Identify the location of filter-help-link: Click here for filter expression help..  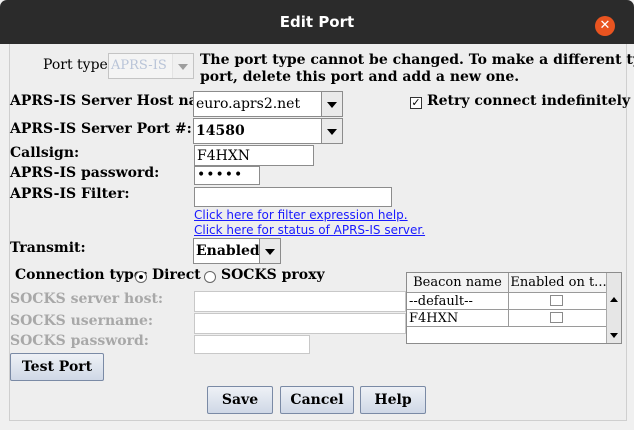
(301, 215).